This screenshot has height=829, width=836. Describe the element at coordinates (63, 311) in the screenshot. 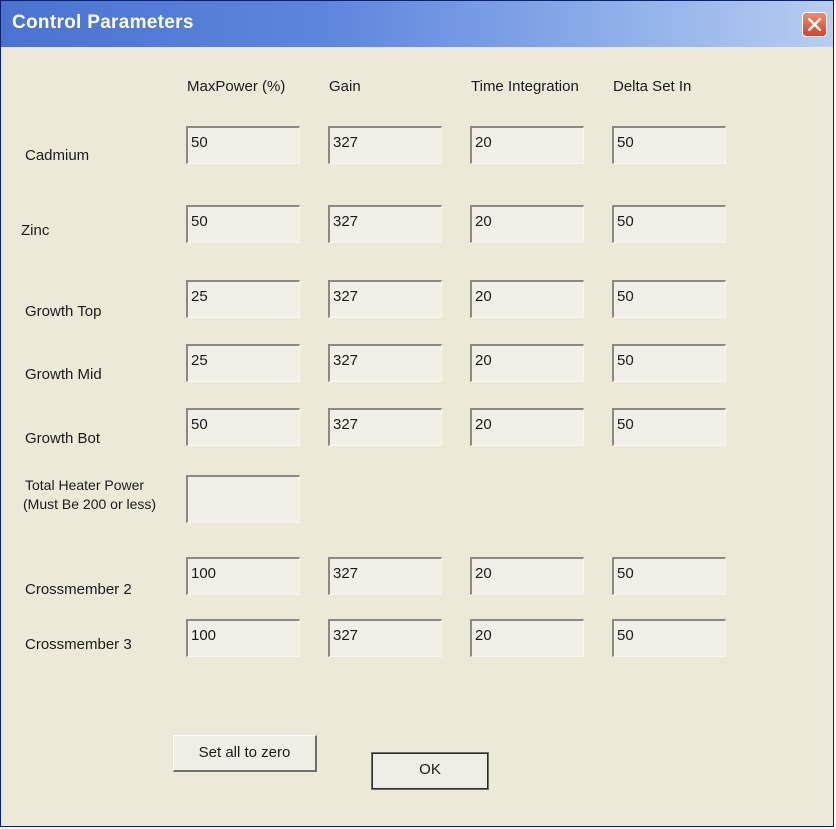

I see `row-label: Growth Top` at that location.